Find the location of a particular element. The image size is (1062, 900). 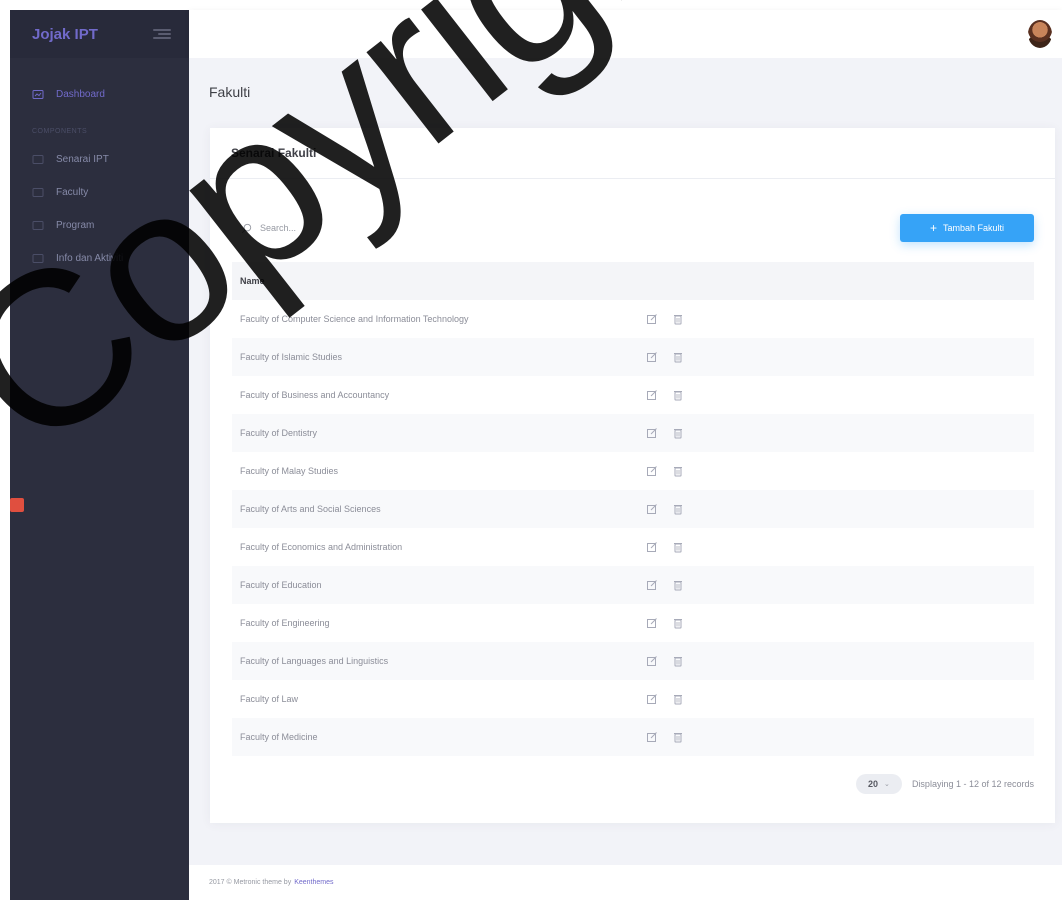

search-icon is located at coordinates (246, 228).